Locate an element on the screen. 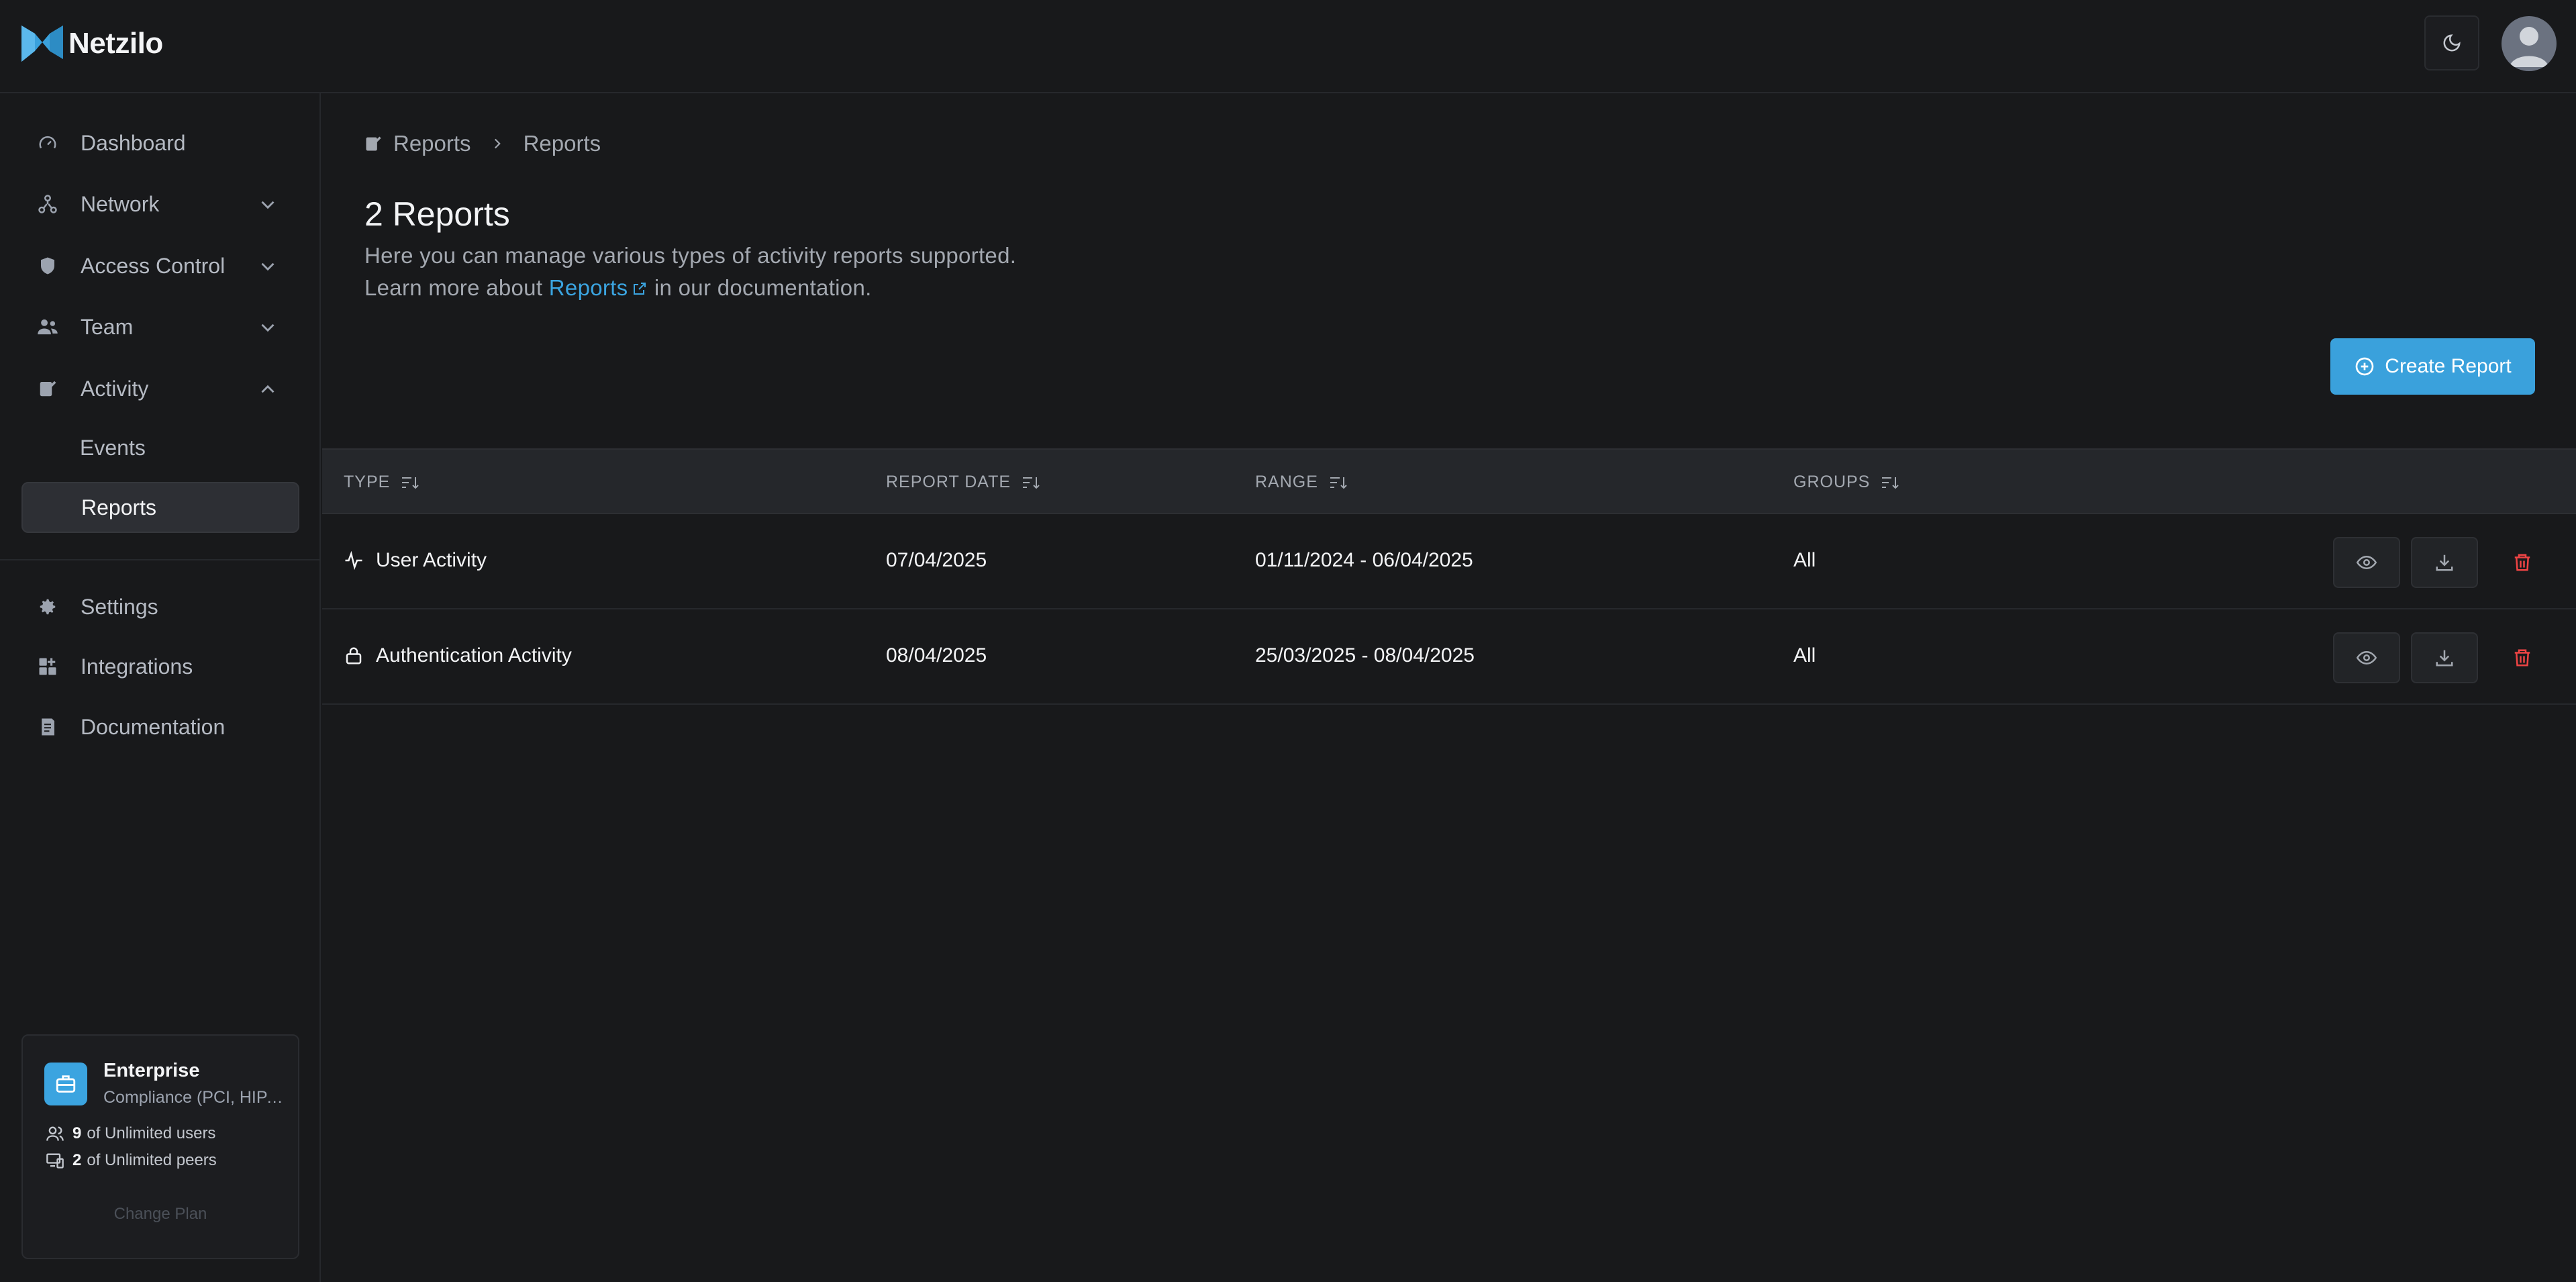 This screenshot has height=1282, width=2576. create-report-button: Create Report is located at coordinates (2432, 366).